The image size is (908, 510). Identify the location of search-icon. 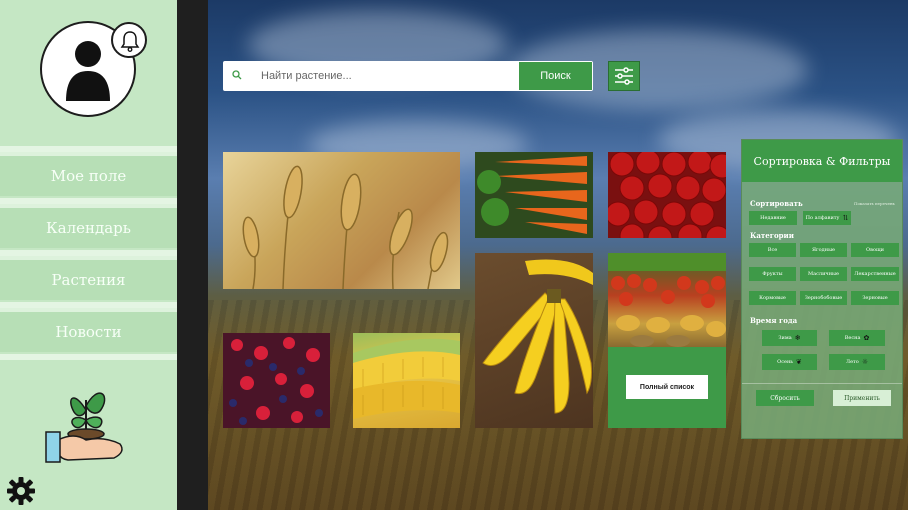
(237, 75).